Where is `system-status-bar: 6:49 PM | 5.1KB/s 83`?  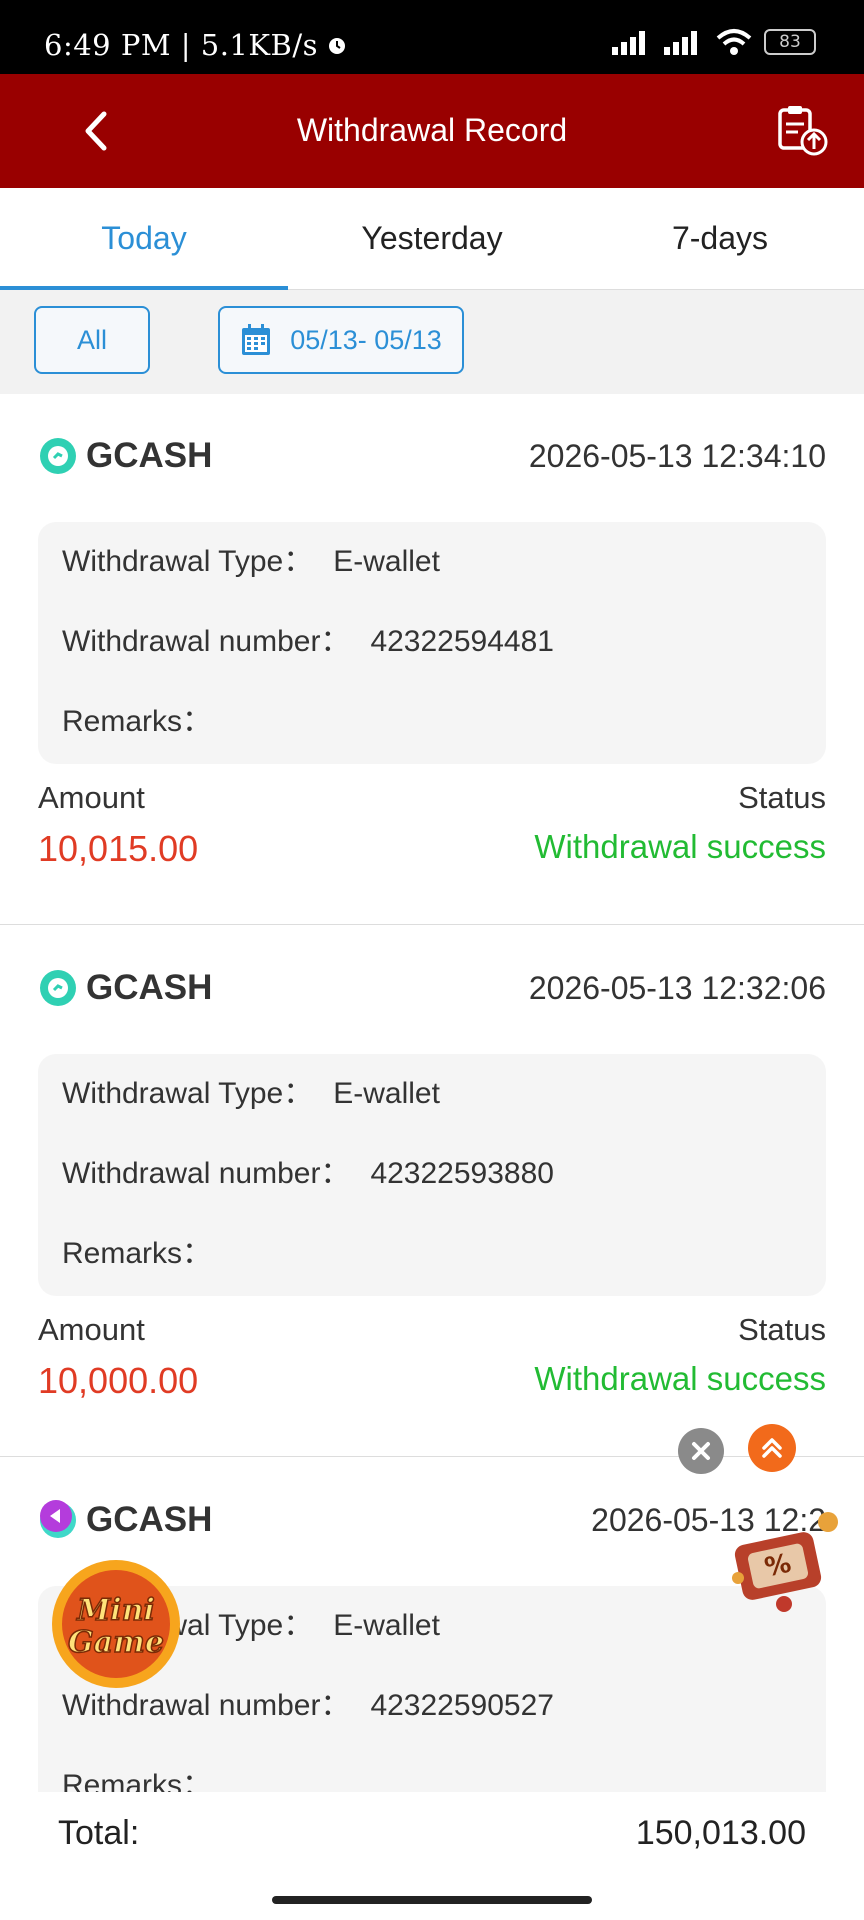
system-status-bar: 6:49 PM | 5.1KB/s 83 is located at coordinates (432, 37).